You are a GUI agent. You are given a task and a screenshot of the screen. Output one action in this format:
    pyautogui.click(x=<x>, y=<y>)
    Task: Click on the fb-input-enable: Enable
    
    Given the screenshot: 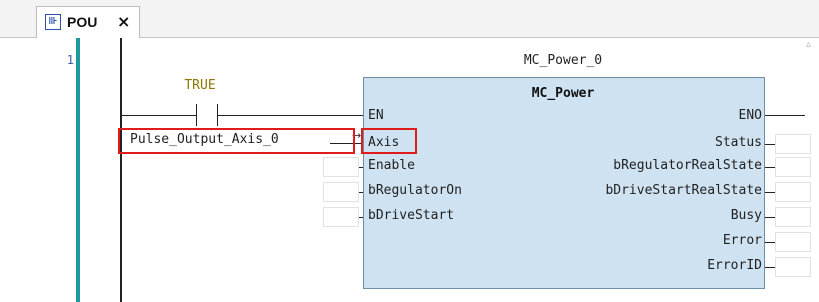 What is the action you would take?
    pyautogui.click(x=391, y=165)
    